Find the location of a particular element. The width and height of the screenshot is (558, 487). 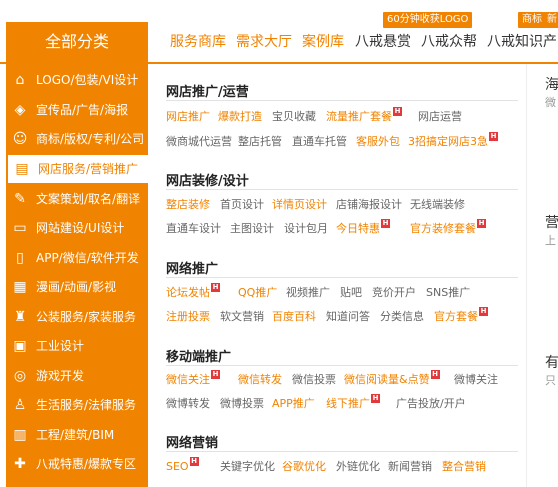

sidebar-item-specials: ✚ 八戒特惠/爆款专区 is located at coordinates (77, 464).